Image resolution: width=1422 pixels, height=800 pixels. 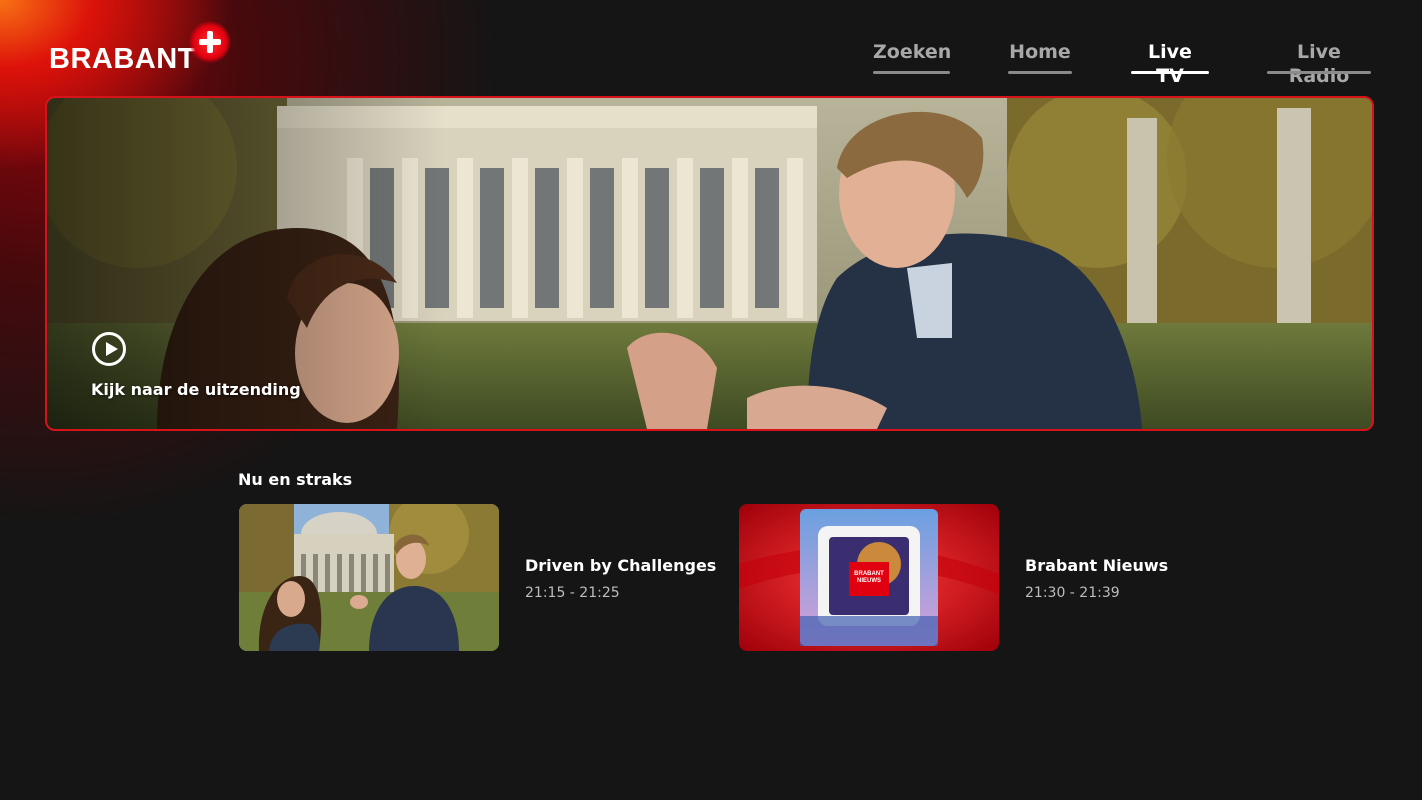 I want to click on program-time: 21:15 - 21:25, so click(x=572, y=593).